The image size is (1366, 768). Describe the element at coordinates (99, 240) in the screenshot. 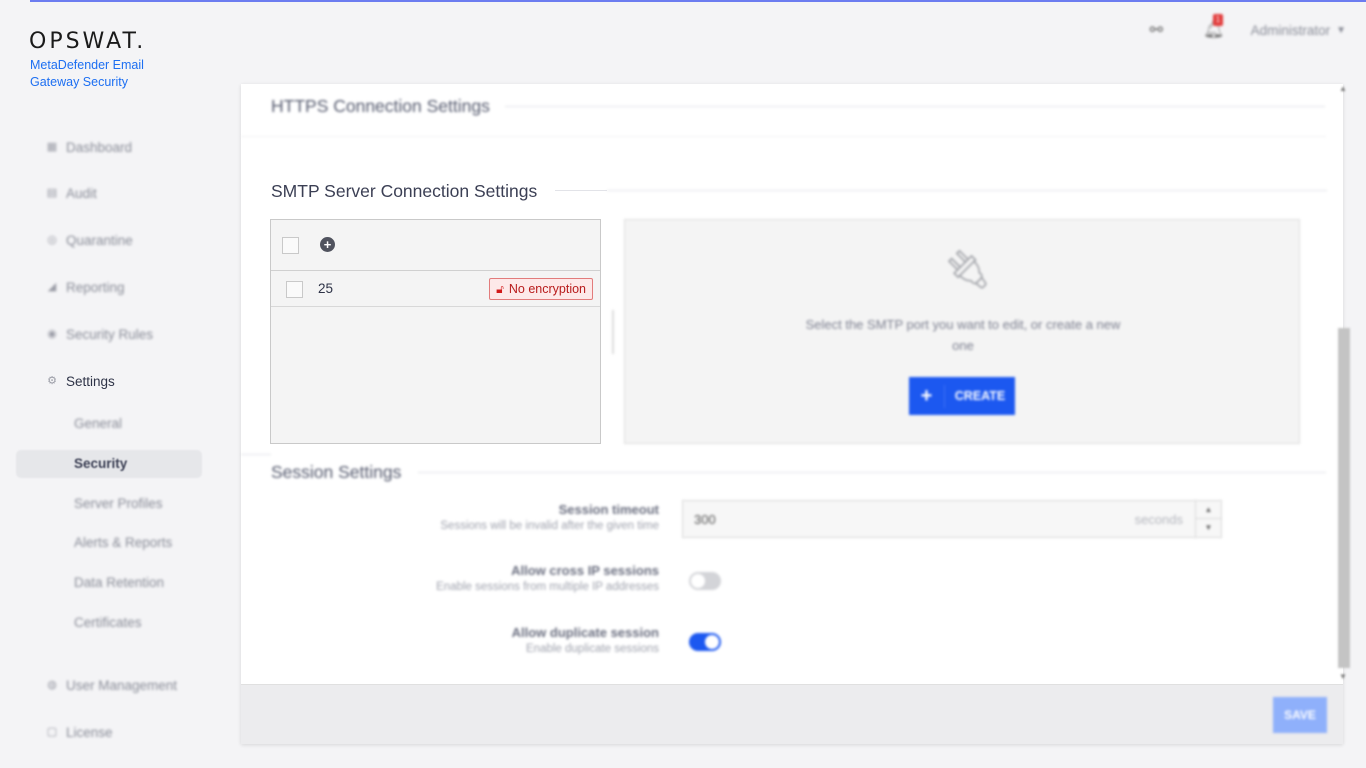

I see `sidebar-item-label: Quarantine` at that location.